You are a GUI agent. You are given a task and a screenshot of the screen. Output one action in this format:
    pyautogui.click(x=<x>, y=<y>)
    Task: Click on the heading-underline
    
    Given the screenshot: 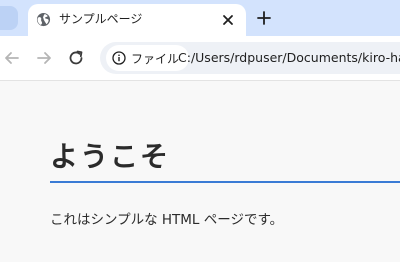 What is the action you would take?
    pyautogui.click(x=225, y=182)
    